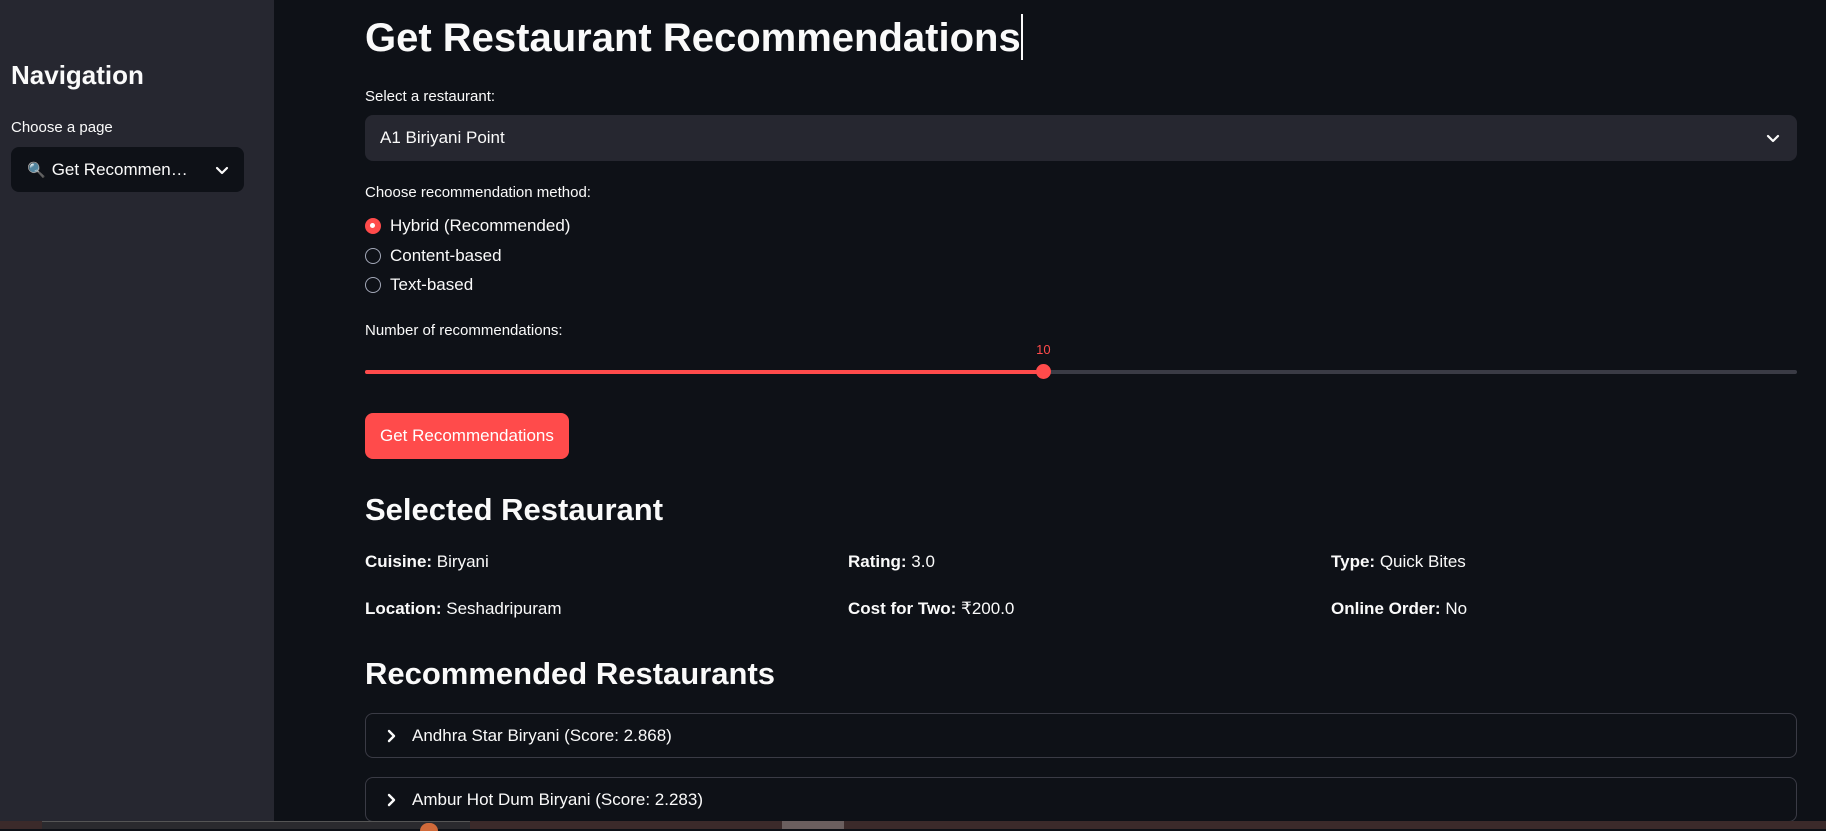  Describe the element at coordinates (1456, 608) in the screenshot. I see `online-order-value: No` at that location.